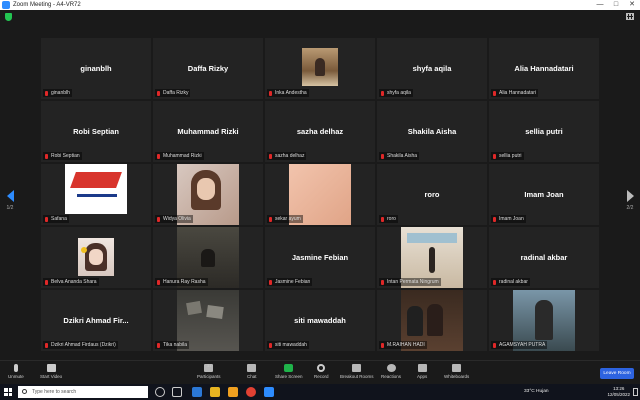  I want to click on previous-page-button: 1/2, so click(10, 200).